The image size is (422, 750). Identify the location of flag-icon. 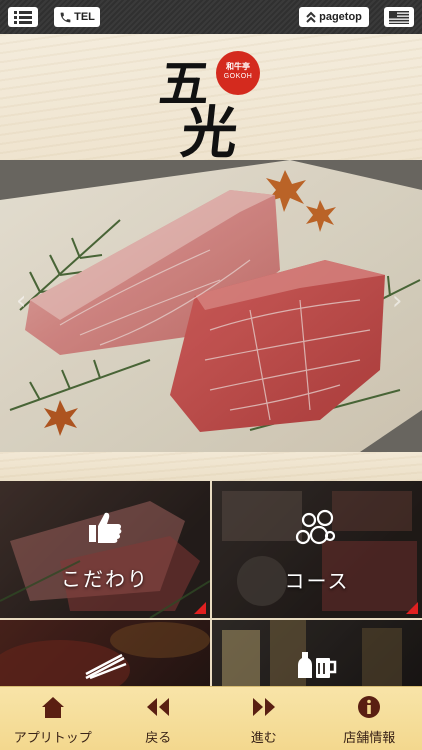
(399, 17).